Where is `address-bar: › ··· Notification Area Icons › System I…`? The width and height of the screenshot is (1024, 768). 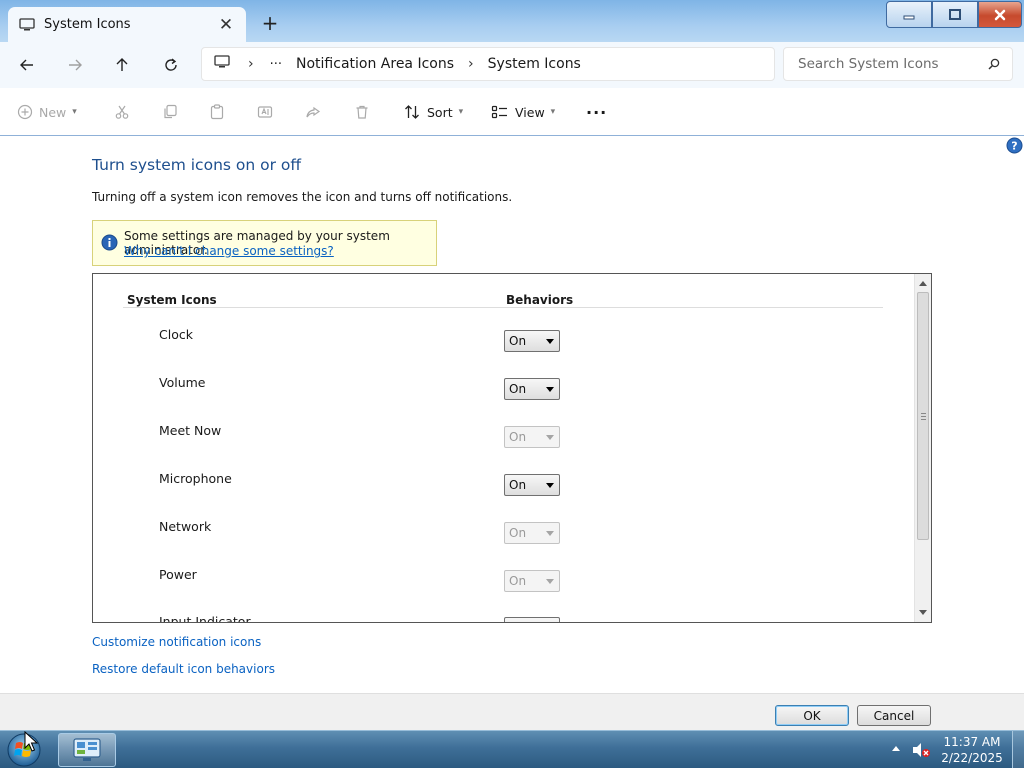
address-bar: › ··· Notification Area Icons › System I… is located at coordinates (488, 64).